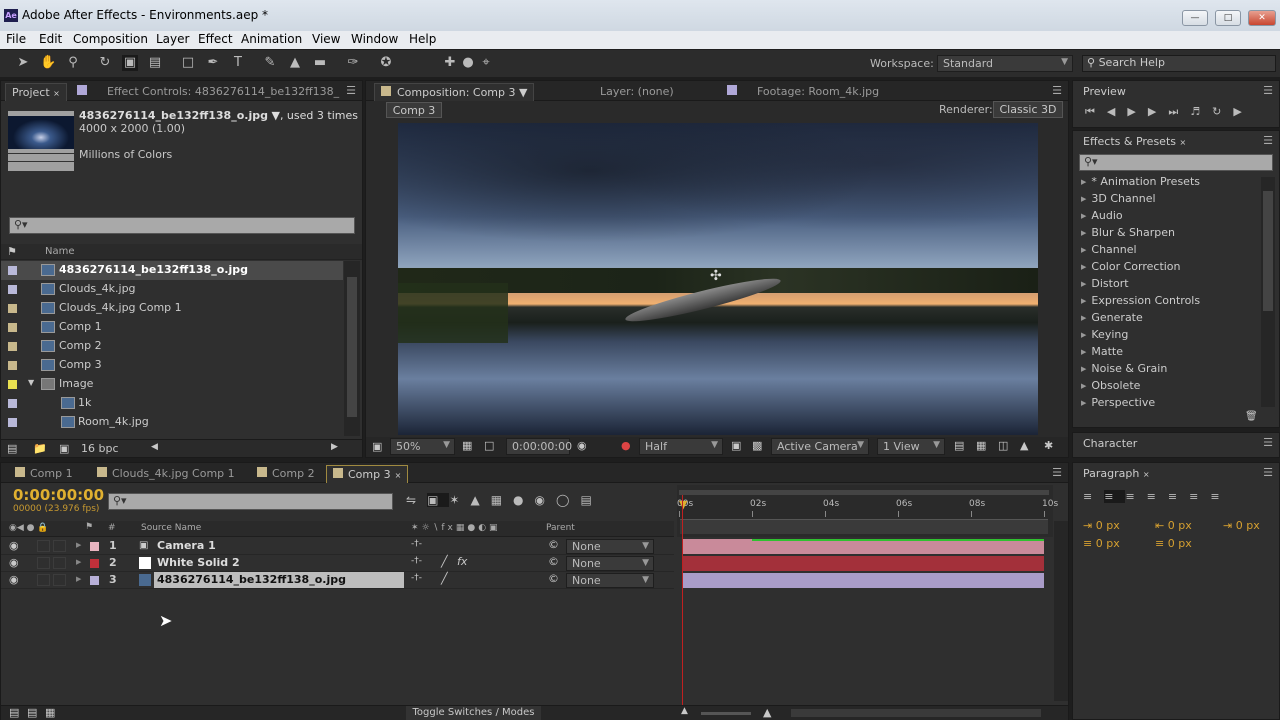 The width and height of the screenshot is (1280, 720). Describe the element at coordinates (172, 39) in the screenshot. I see `menu-layer: Layer` at that location.